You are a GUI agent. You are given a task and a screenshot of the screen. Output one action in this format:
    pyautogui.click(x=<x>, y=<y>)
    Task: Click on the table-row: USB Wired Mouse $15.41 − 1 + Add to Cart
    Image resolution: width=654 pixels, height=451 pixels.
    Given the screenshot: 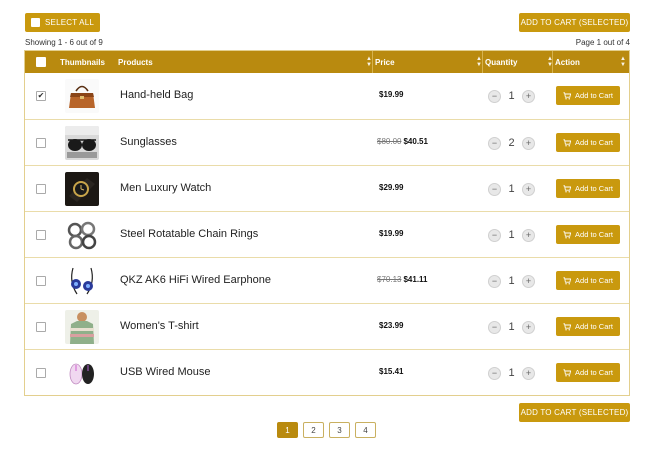 What is the action you would take?
    pyautogui.click(x=327, y=372)
    